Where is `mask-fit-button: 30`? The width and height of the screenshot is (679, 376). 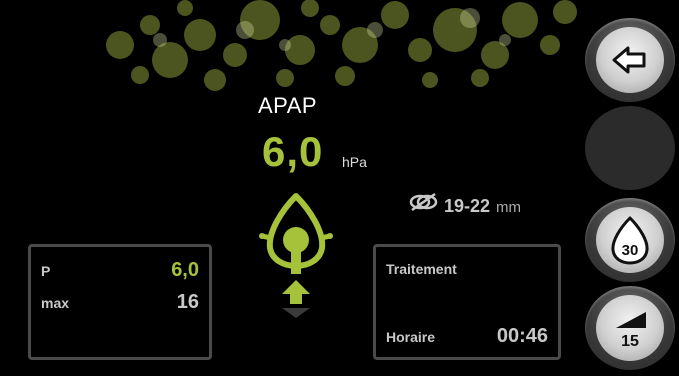 mask-fit-button: 30 is located at coordinates (630, 240).